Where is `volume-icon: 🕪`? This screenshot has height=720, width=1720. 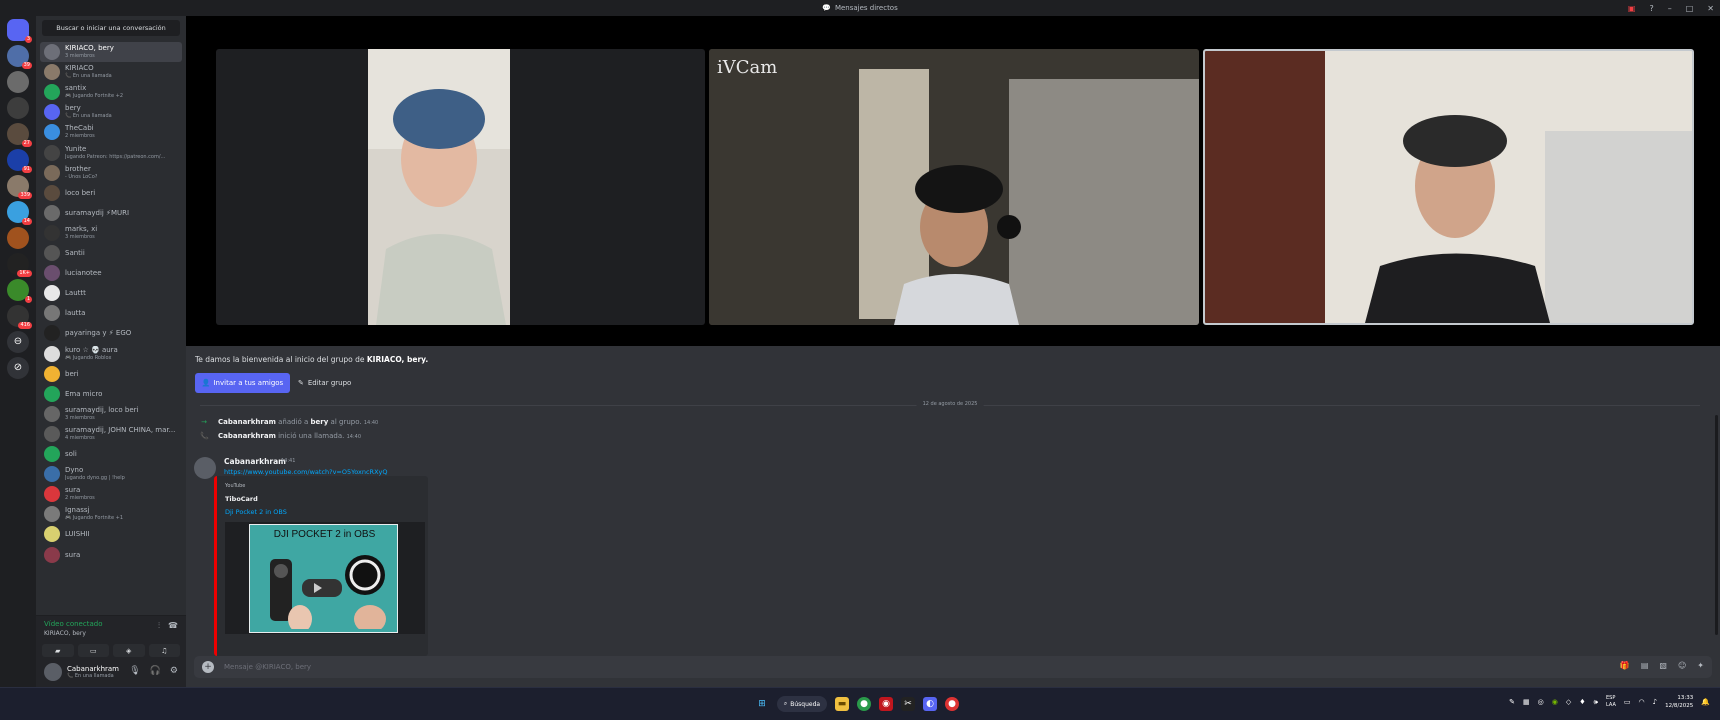
volume-icon: 🕪 is located at coordinates (1596, 702).